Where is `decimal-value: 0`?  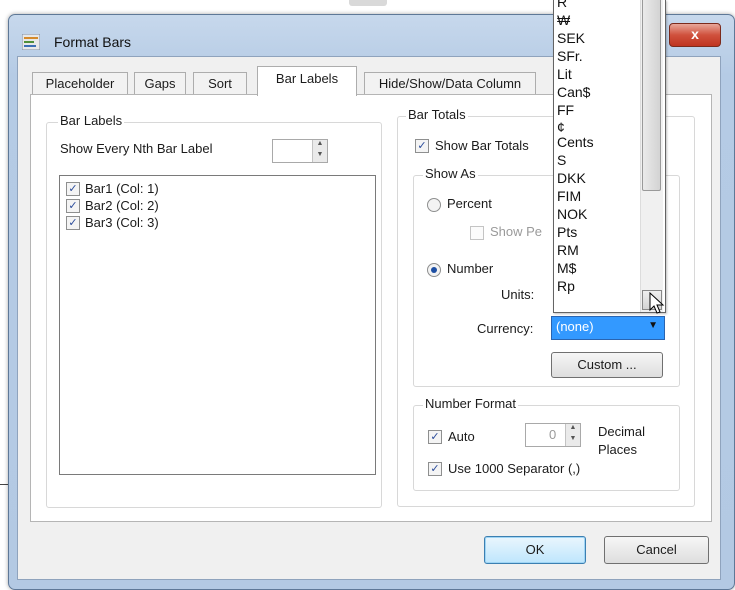 decimal-value: 0 is located at coordinates (553, 434).